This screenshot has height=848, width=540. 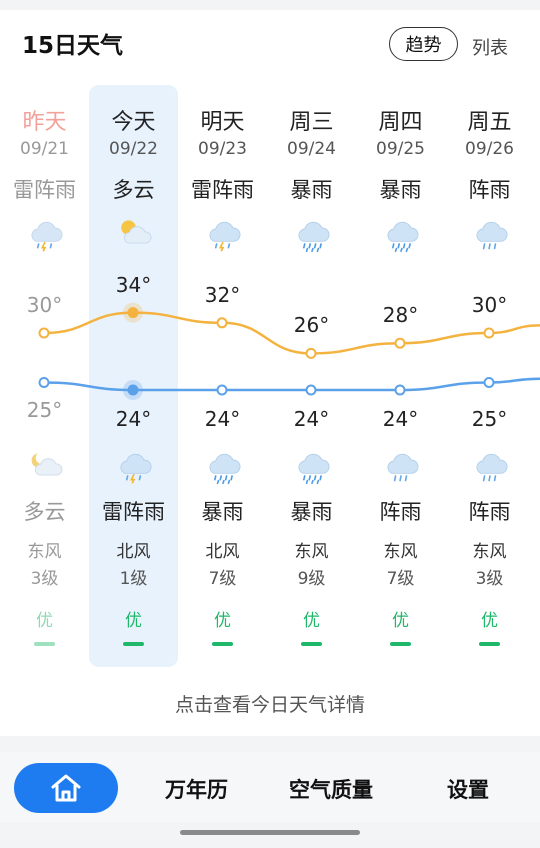 I want to click on day-name: 周三, so click(x=311, y=122).